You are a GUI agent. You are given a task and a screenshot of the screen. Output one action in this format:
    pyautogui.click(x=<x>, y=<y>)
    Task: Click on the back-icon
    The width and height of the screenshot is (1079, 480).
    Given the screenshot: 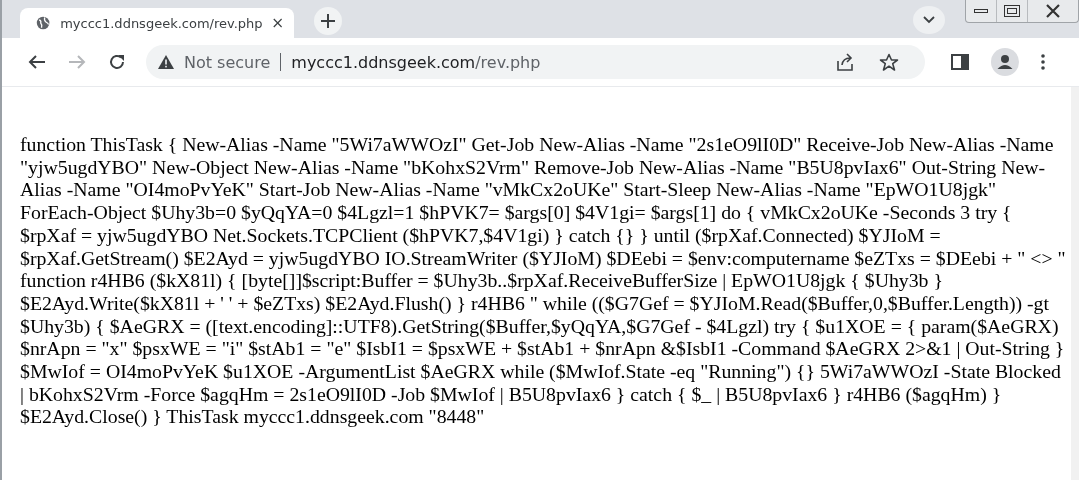 What is the action you would take?
    pyautogui.click(x=37, y=62)
    